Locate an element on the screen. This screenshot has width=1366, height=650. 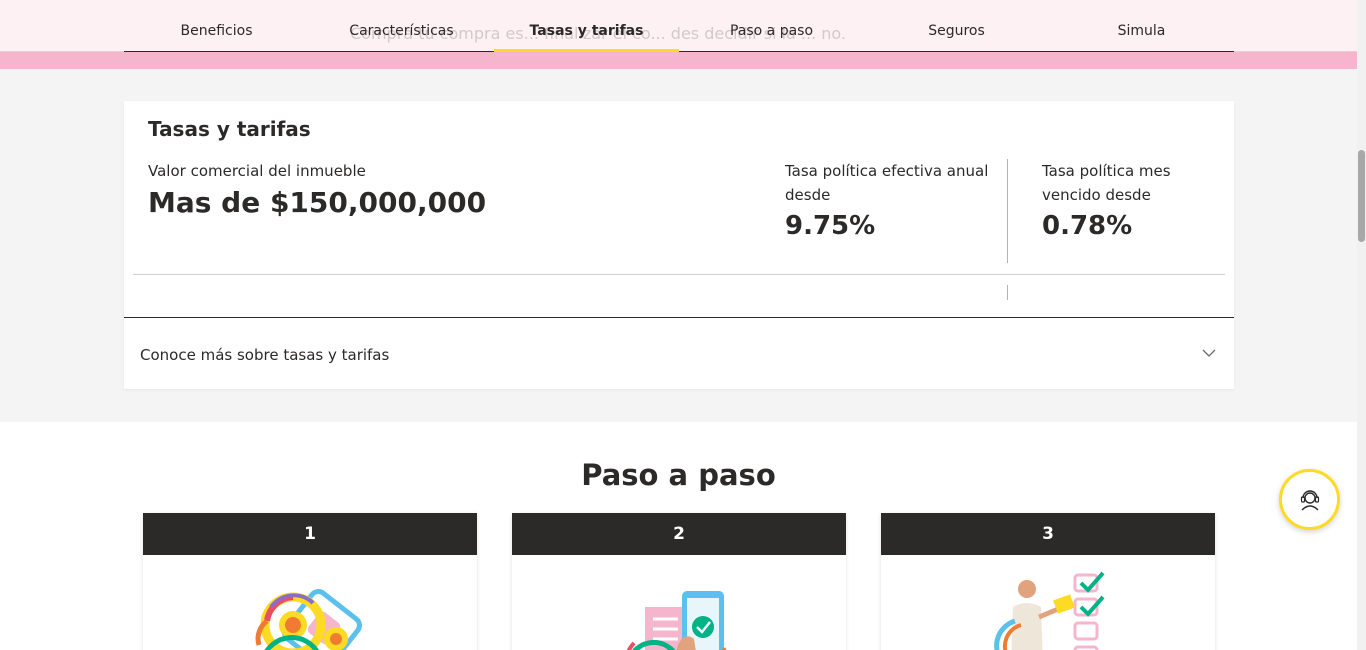
step-card-3: 3 is located at coordinates (1048, 581).